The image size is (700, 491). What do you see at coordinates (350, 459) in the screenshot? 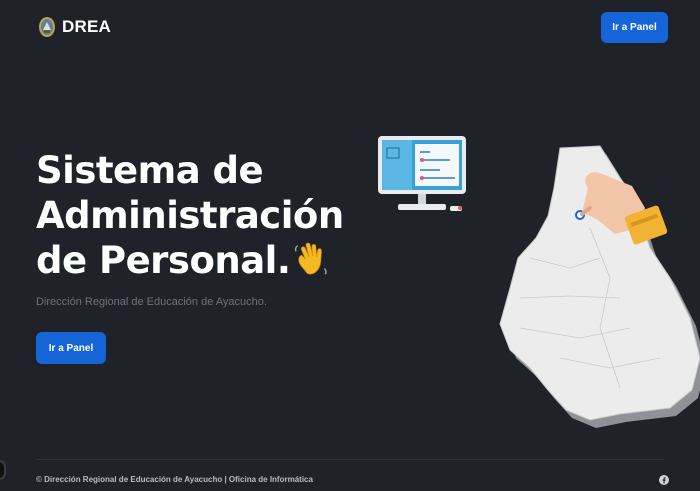
I see `footer-divider` at bounding box center [350, 459].